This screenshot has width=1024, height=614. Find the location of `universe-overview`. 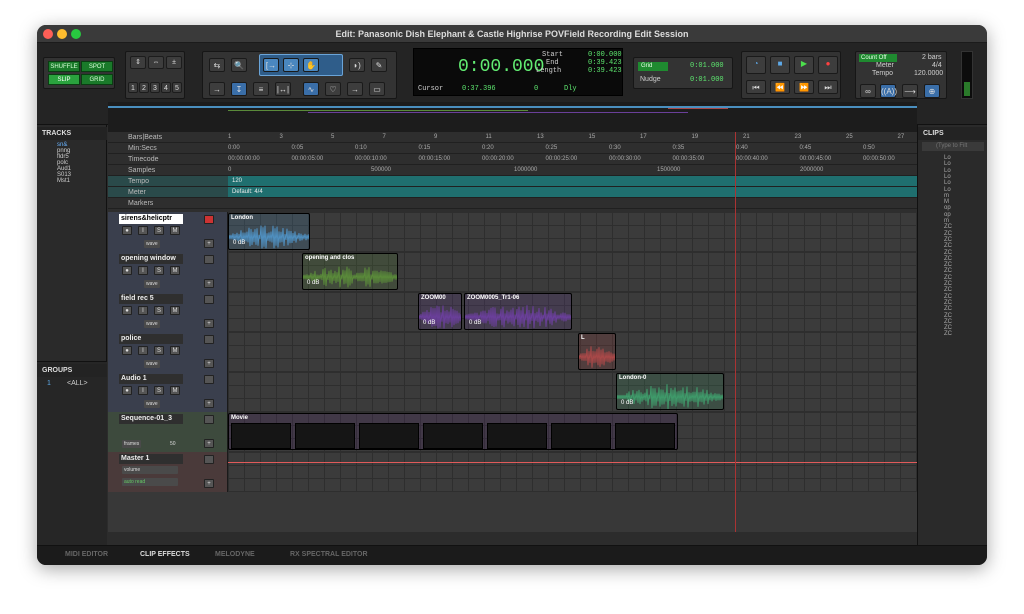

universe-overview is located at coordinates (512, 117).